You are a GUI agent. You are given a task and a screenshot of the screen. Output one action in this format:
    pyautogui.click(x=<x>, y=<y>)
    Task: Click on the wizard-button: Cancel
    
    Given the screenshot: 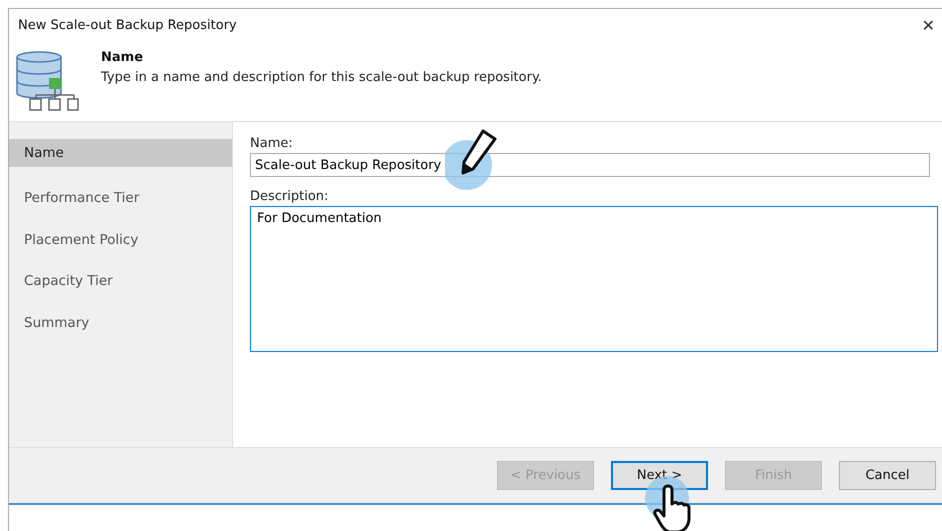 What is the action you would take?
    pyautogui.click(x=887, y=475)
    